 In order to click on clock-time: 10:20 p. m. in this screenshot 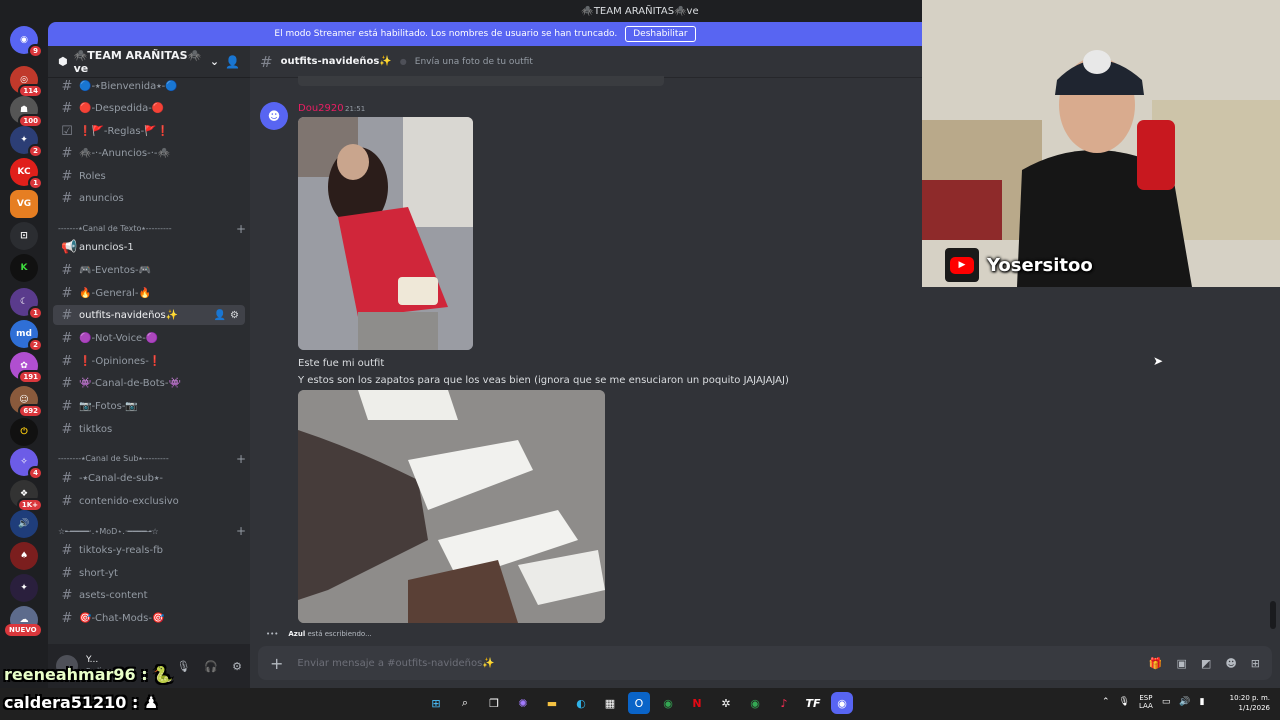, I will do `click(1249, 698)`.